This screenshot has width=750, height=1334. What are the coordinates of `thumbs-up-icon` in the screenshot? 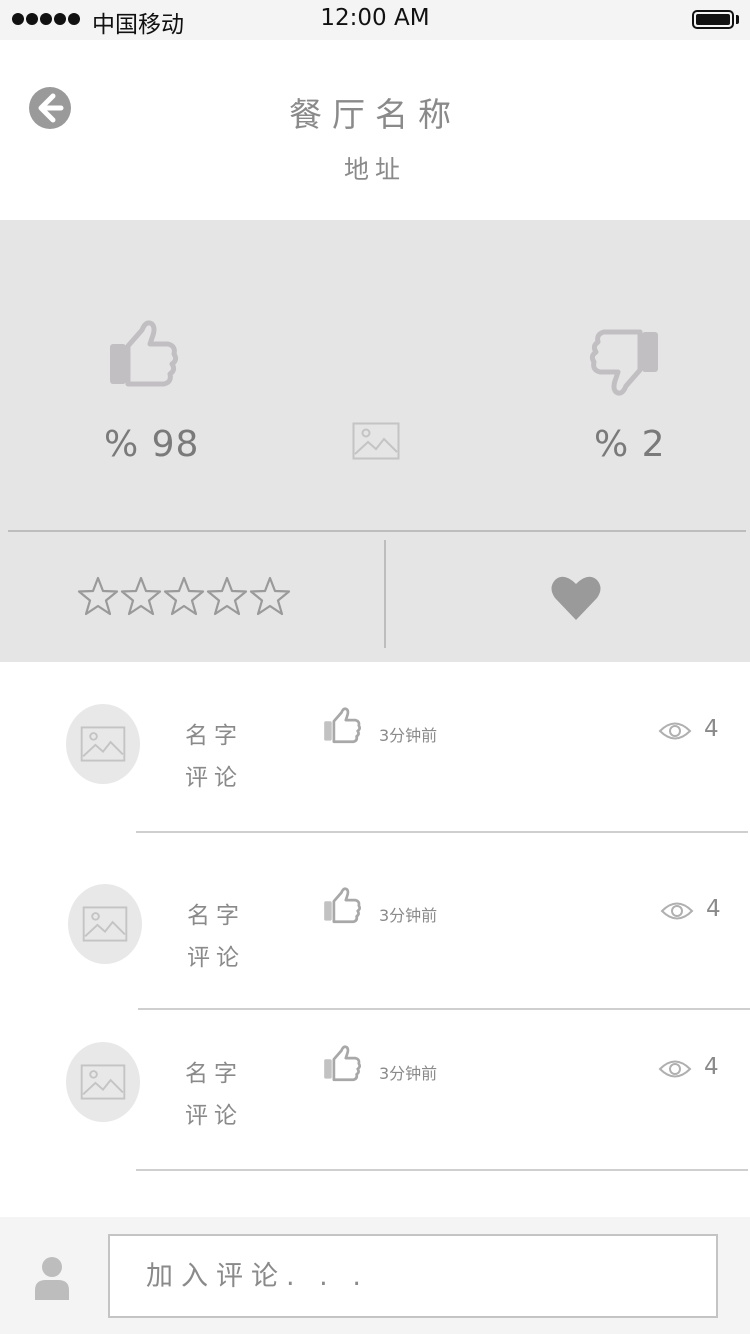 It's located at (144, 353).